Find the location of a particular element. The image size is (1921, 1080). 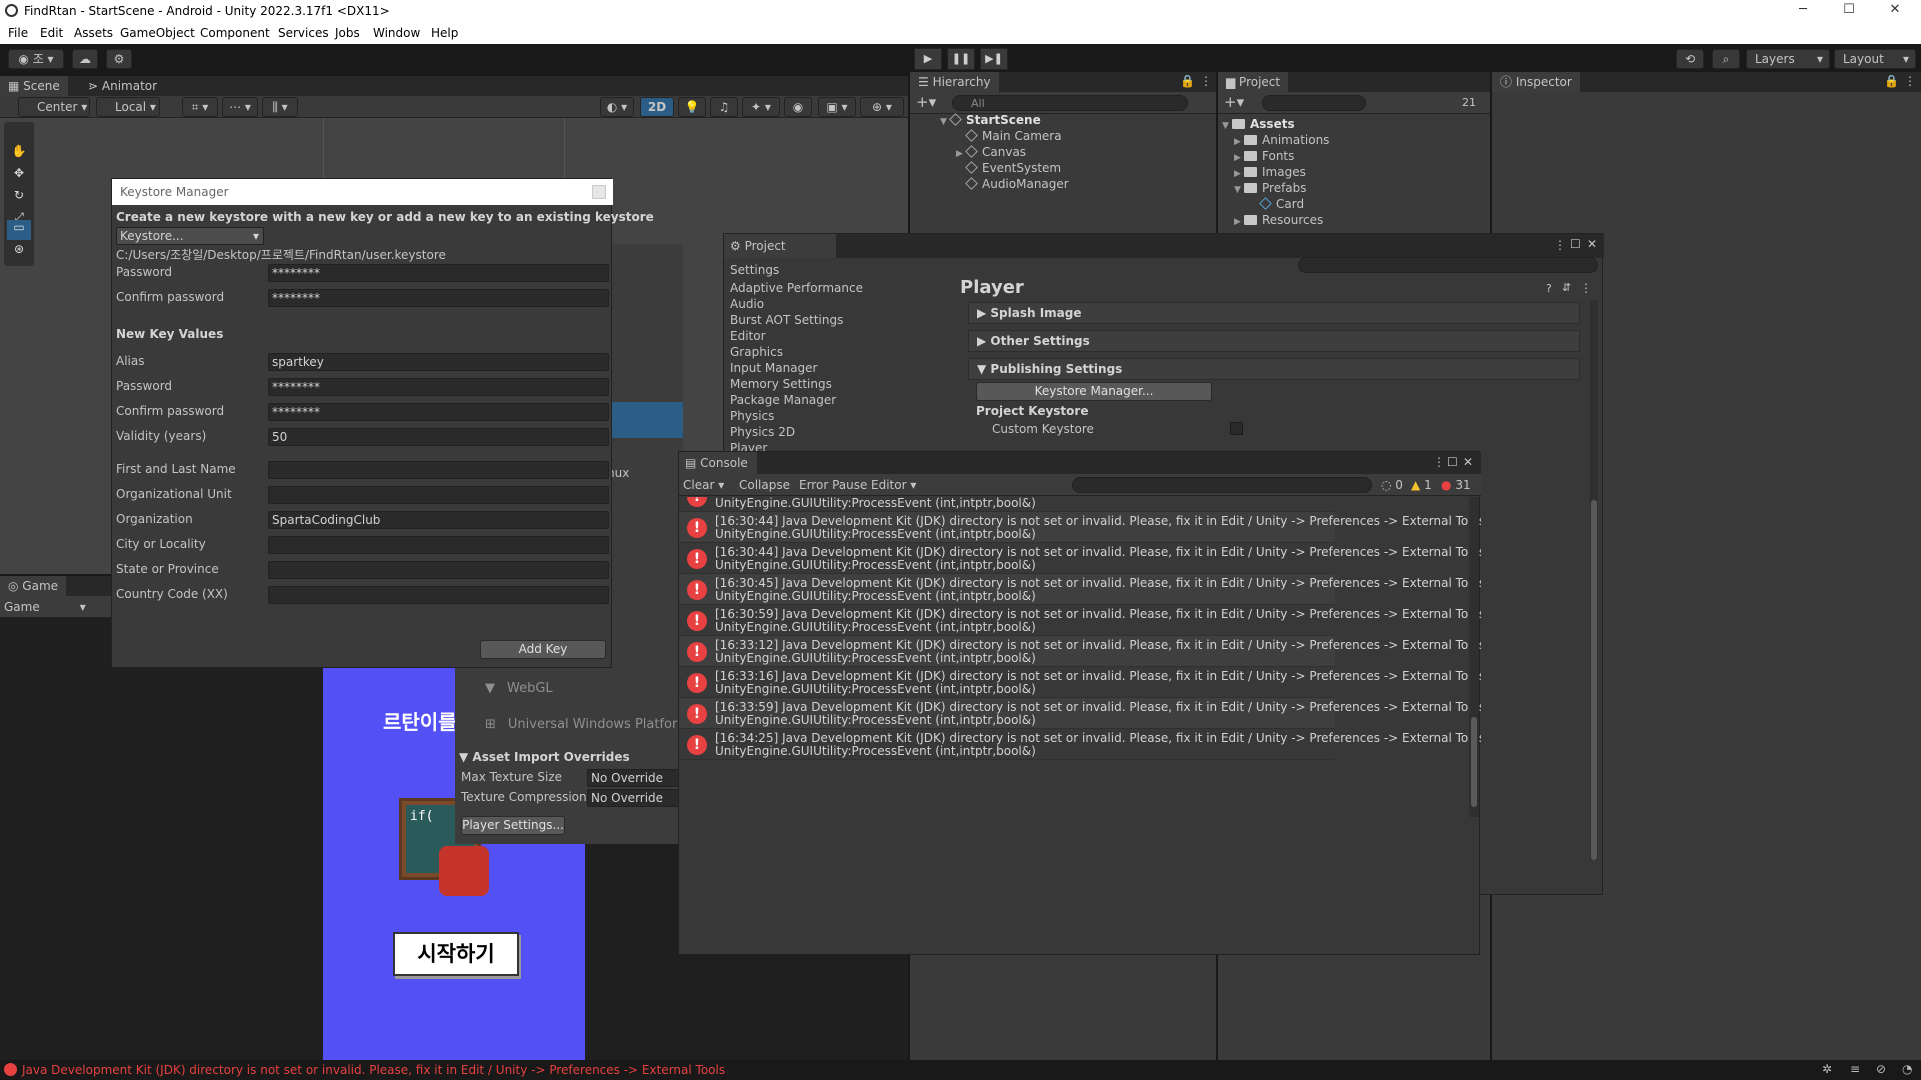

category-item: Memory Settings is located at coordinates (781, 384).